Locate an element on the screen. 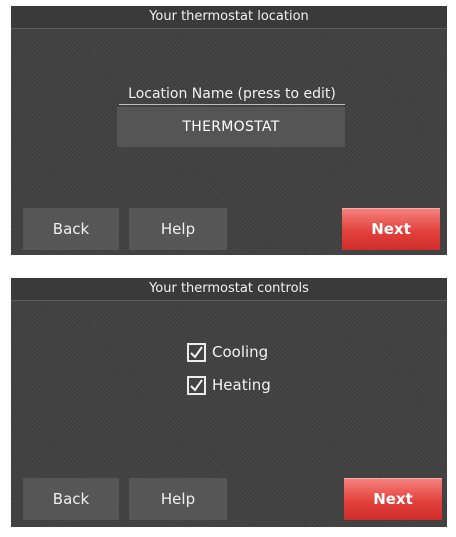 The width and height of the screenshot is (456, 537). cooling-label: Cooling is located at coordinates (240, 352).